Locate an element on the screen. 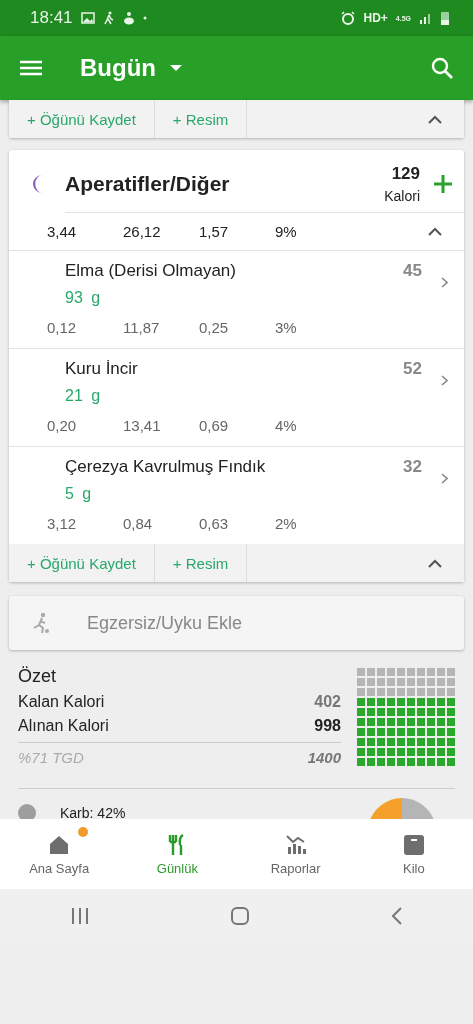 This screenshot has height=1024, width=473. macro-value: 3% is located at coordinates (286, 327).